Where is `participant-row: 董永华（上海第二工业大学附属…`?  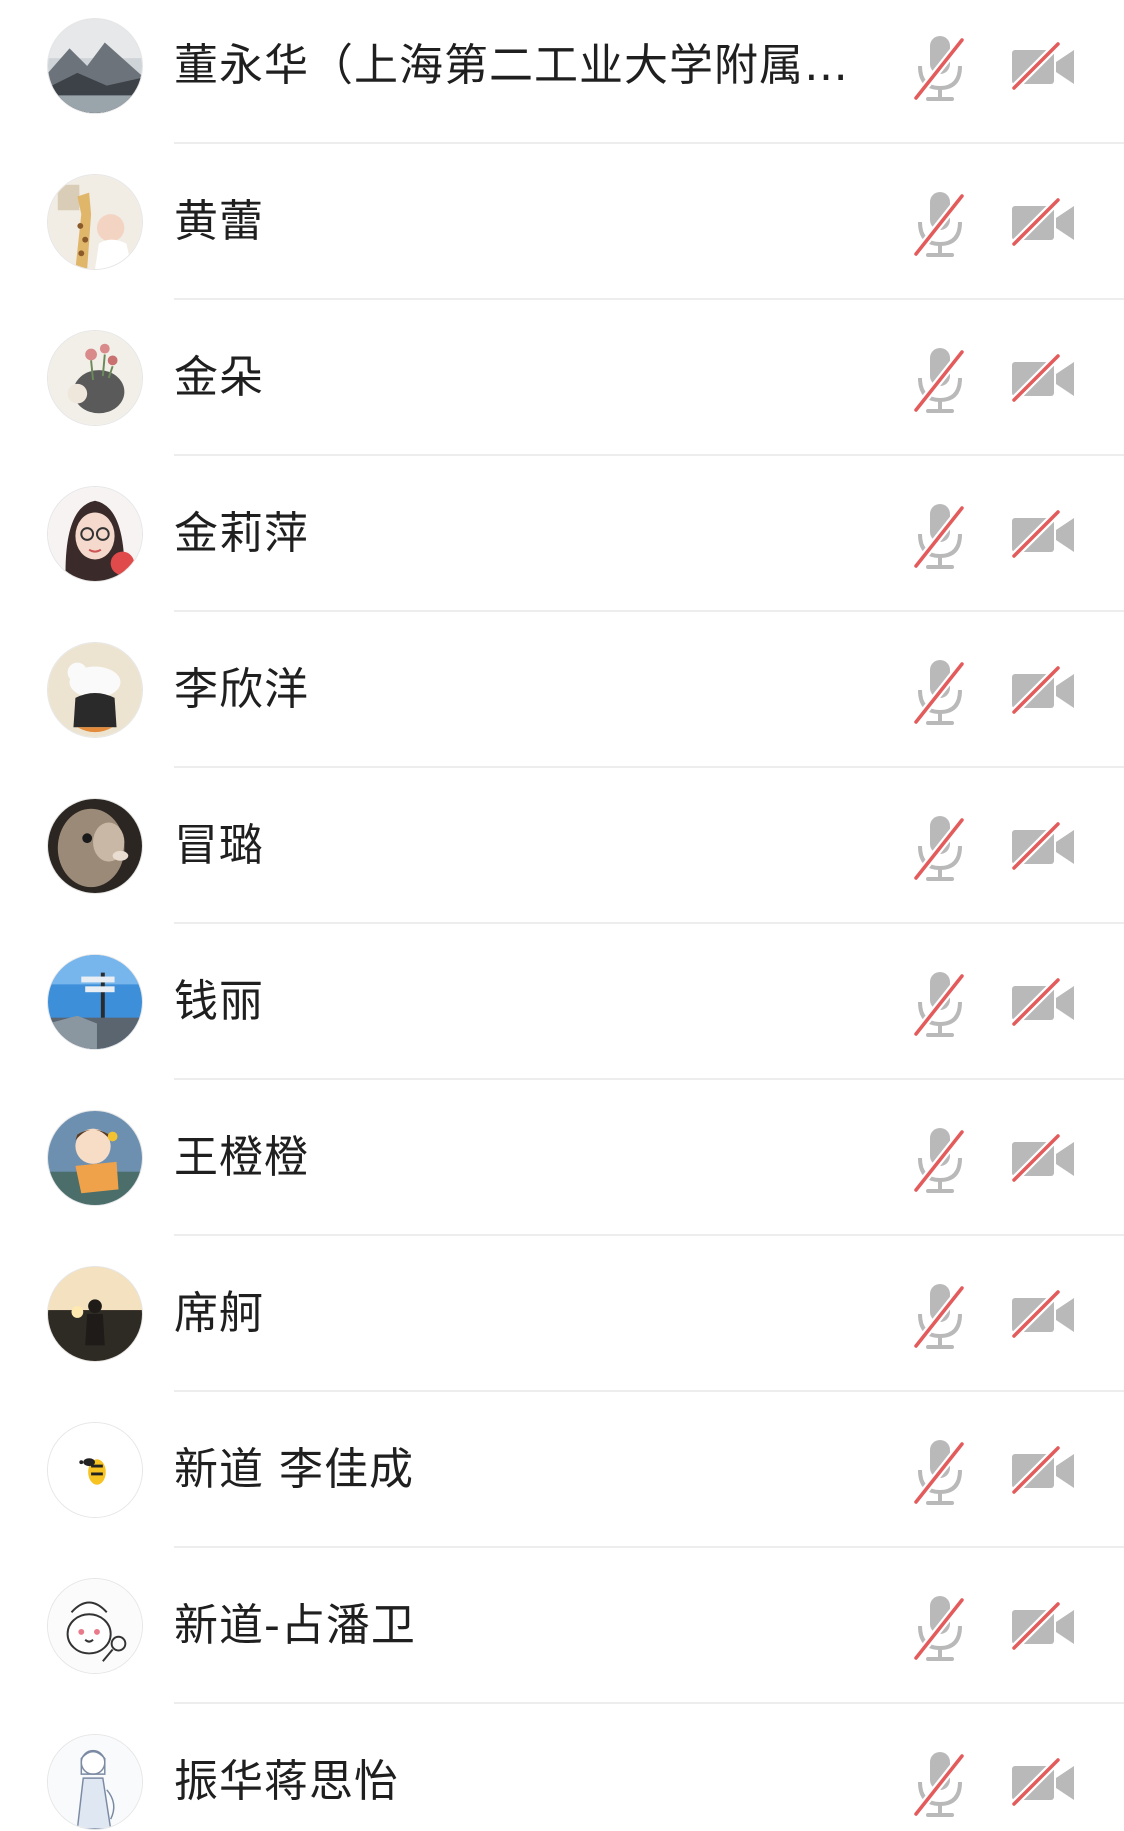 participant-row: 董永华（上海第二工业大学附属… is located at coordinates (562, 72).